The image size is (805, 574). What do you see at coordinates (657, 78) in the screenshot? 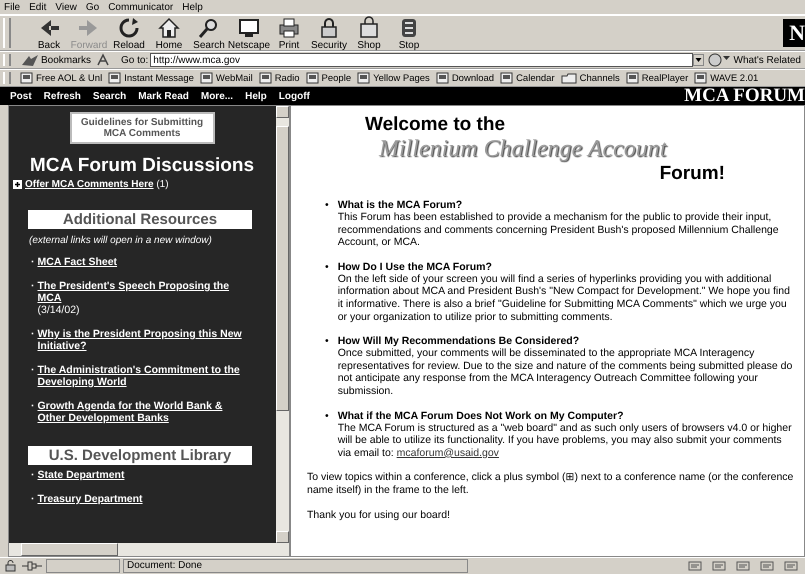
I see `bookmark-button: RealPlayer` at bounding box center [657, 78].